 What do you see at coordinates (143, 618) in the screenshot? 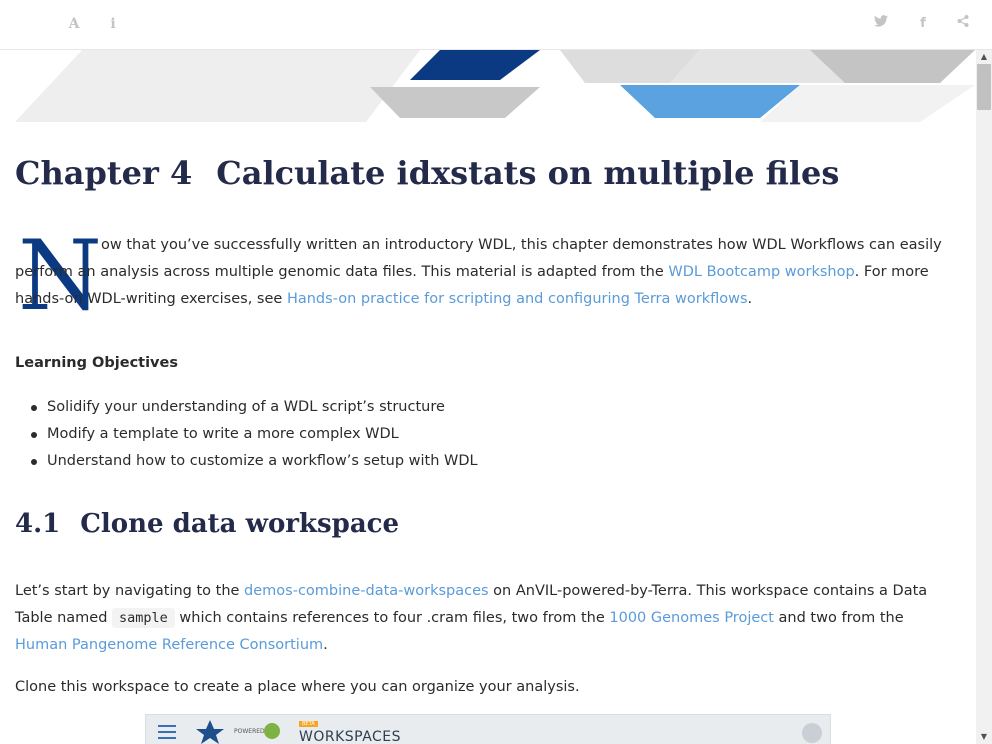
I see `sample-code: sample` at bounding box center [143, 618].